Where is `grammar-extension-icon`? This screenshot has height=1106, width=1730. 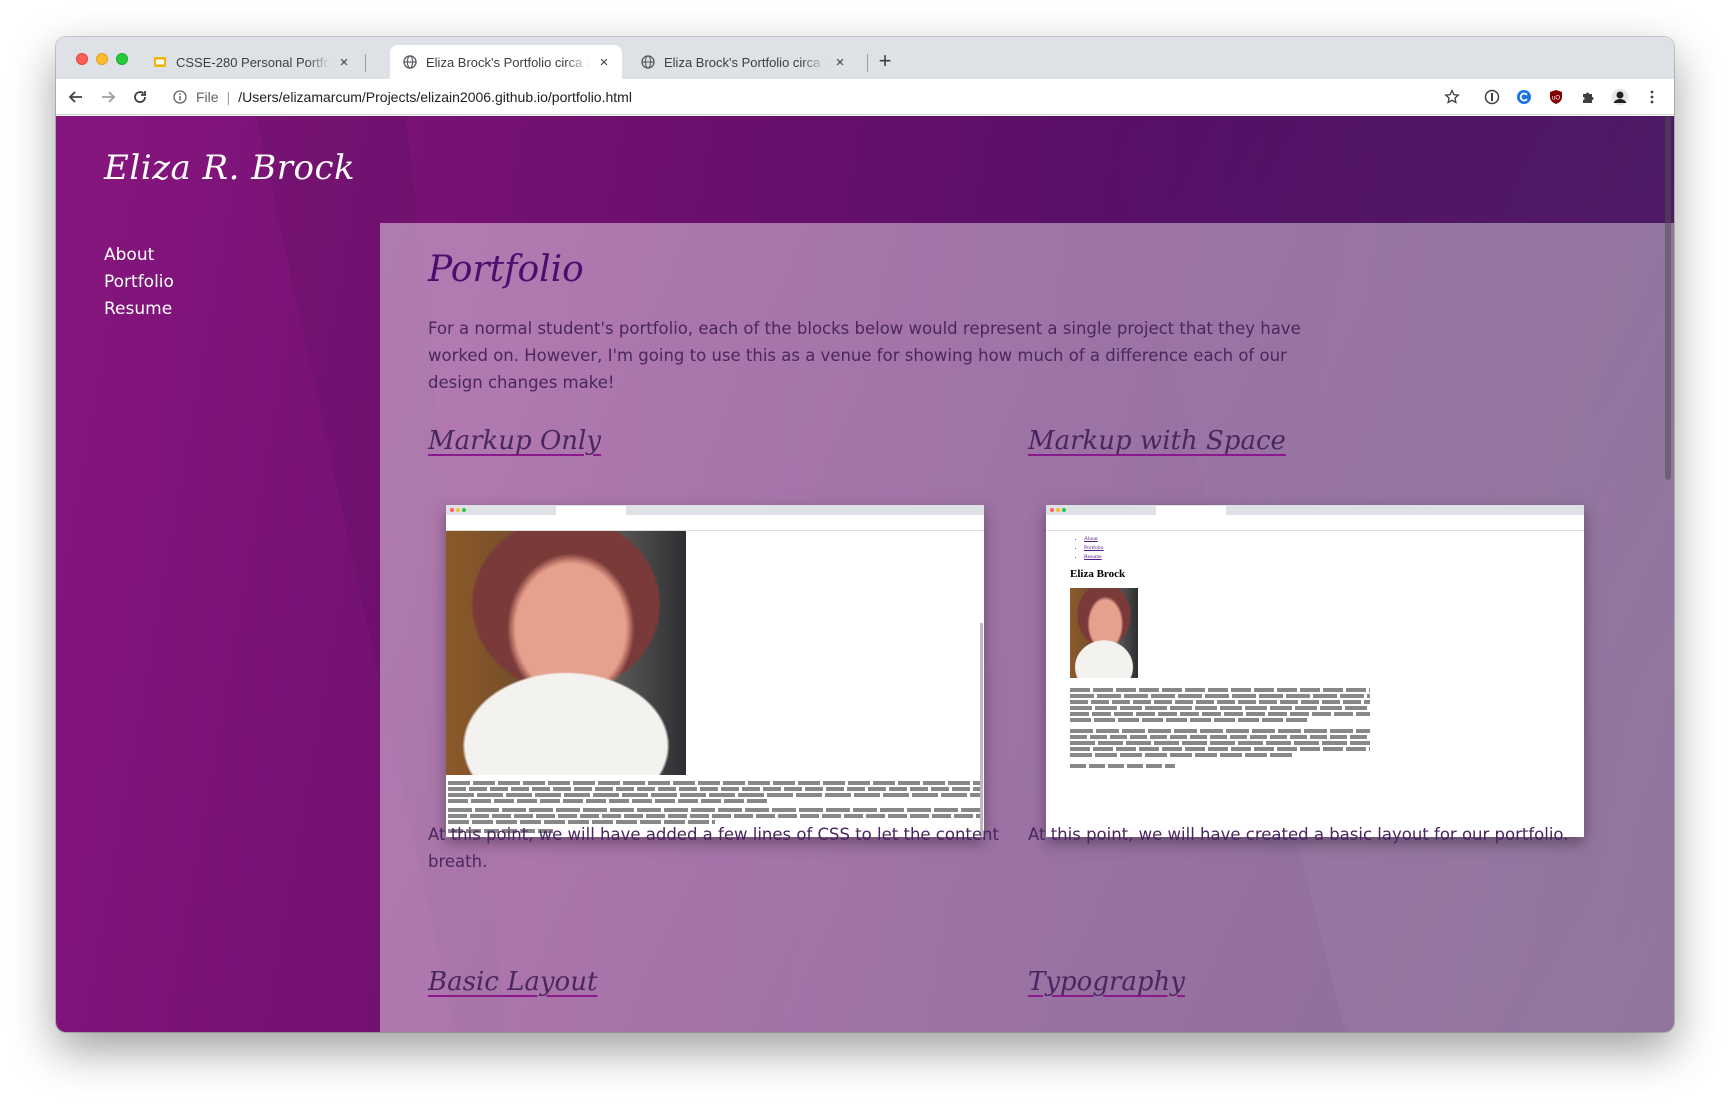 grammar-extension-icon is located at coordinates (1524, 97).